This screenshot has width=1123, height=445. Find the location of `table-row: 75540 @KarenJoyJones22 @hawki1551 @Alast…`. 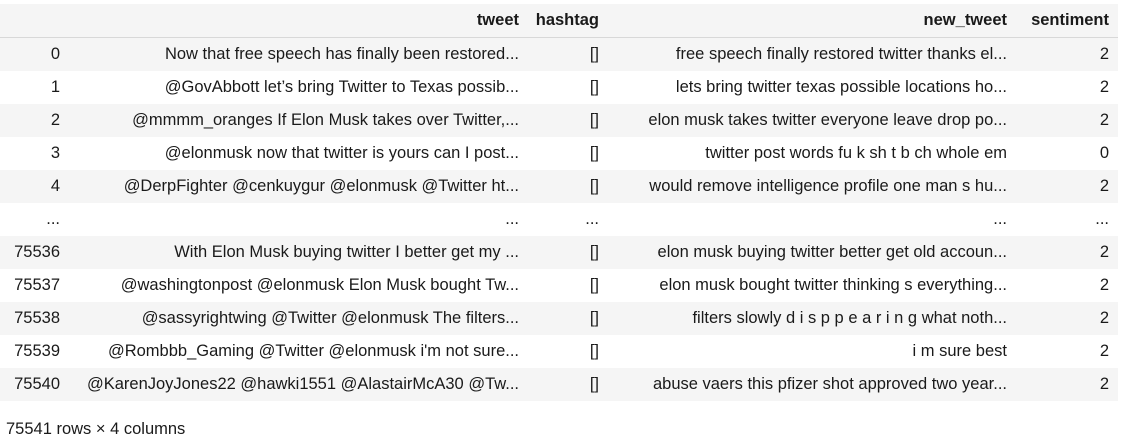

table-row: 75540 @KarenJoyJones22 @hawki1551 @Alast… is located at coordinates (559, 384).